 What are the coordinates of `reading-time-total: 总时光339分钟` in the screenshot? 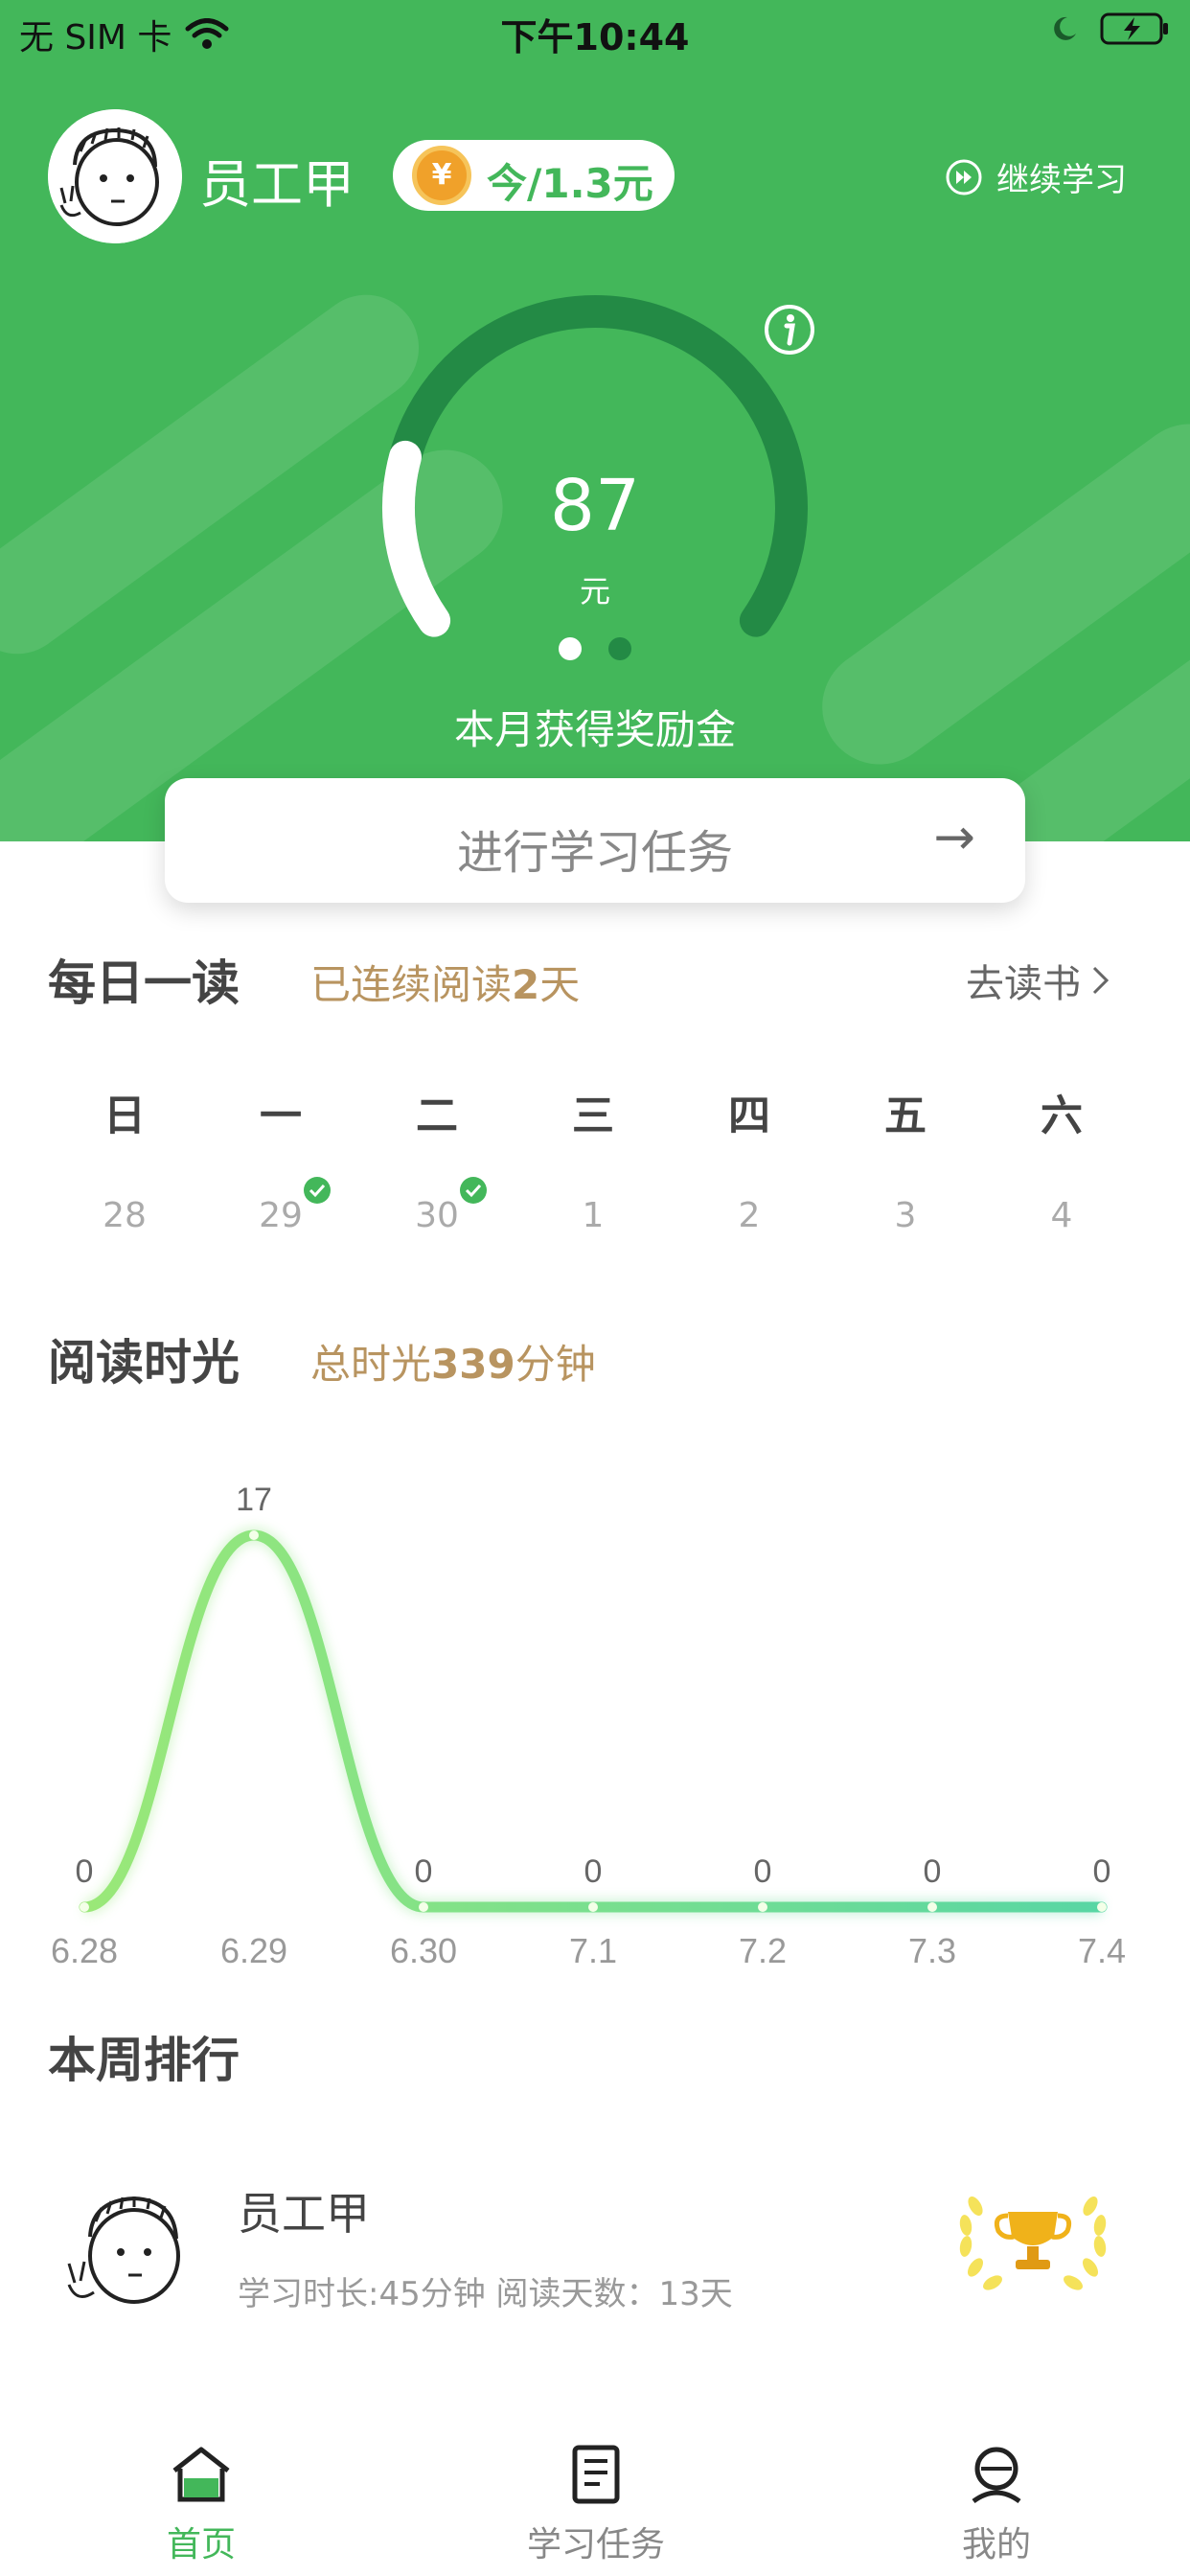 It's located at (453, 1361).